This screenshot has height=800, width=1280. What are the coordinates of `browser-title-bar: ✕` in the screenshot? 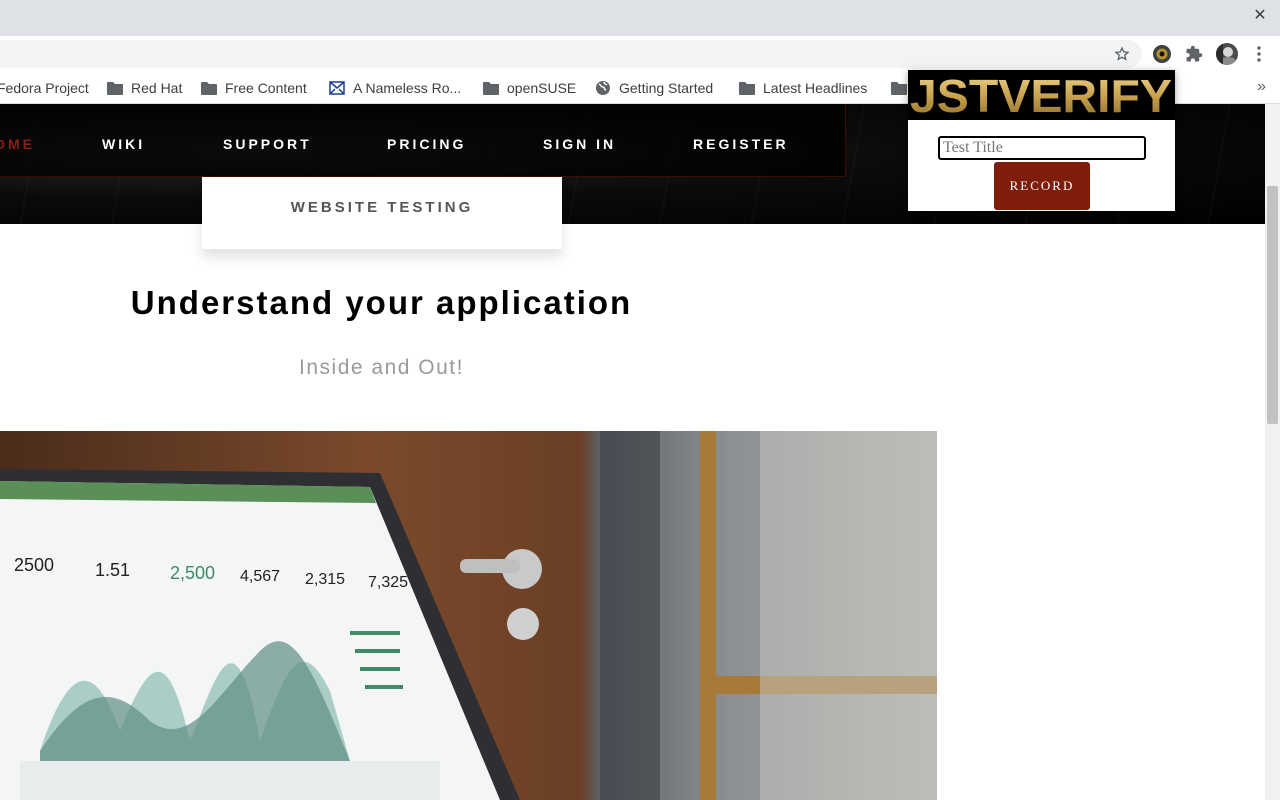 It's located at (640, 18).